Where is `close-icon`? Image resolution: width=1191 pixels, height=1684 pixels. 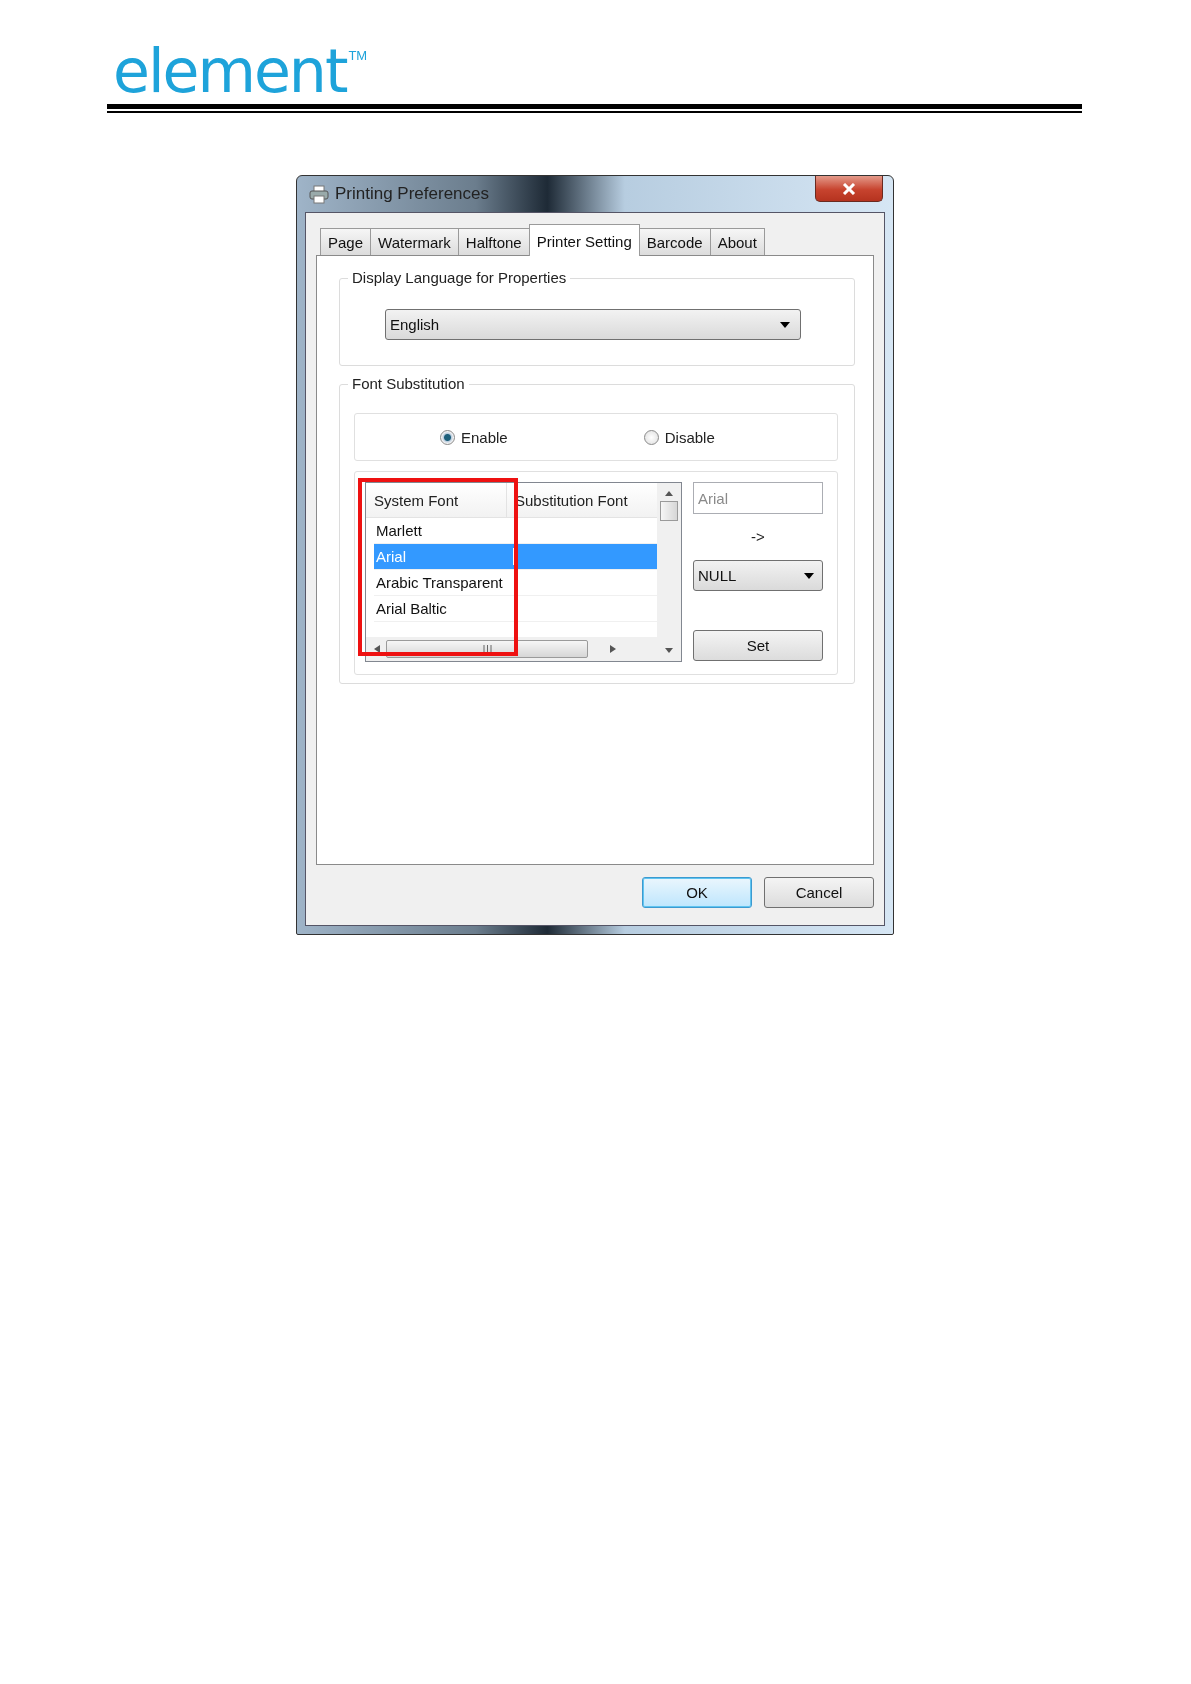 close-icon is located at coordinates (849, 188).